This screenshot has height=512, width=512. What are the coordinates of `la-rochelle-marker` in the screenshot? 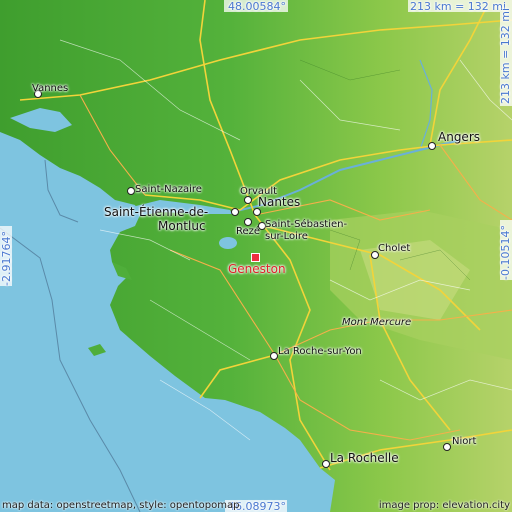 It's located at (326, 464).